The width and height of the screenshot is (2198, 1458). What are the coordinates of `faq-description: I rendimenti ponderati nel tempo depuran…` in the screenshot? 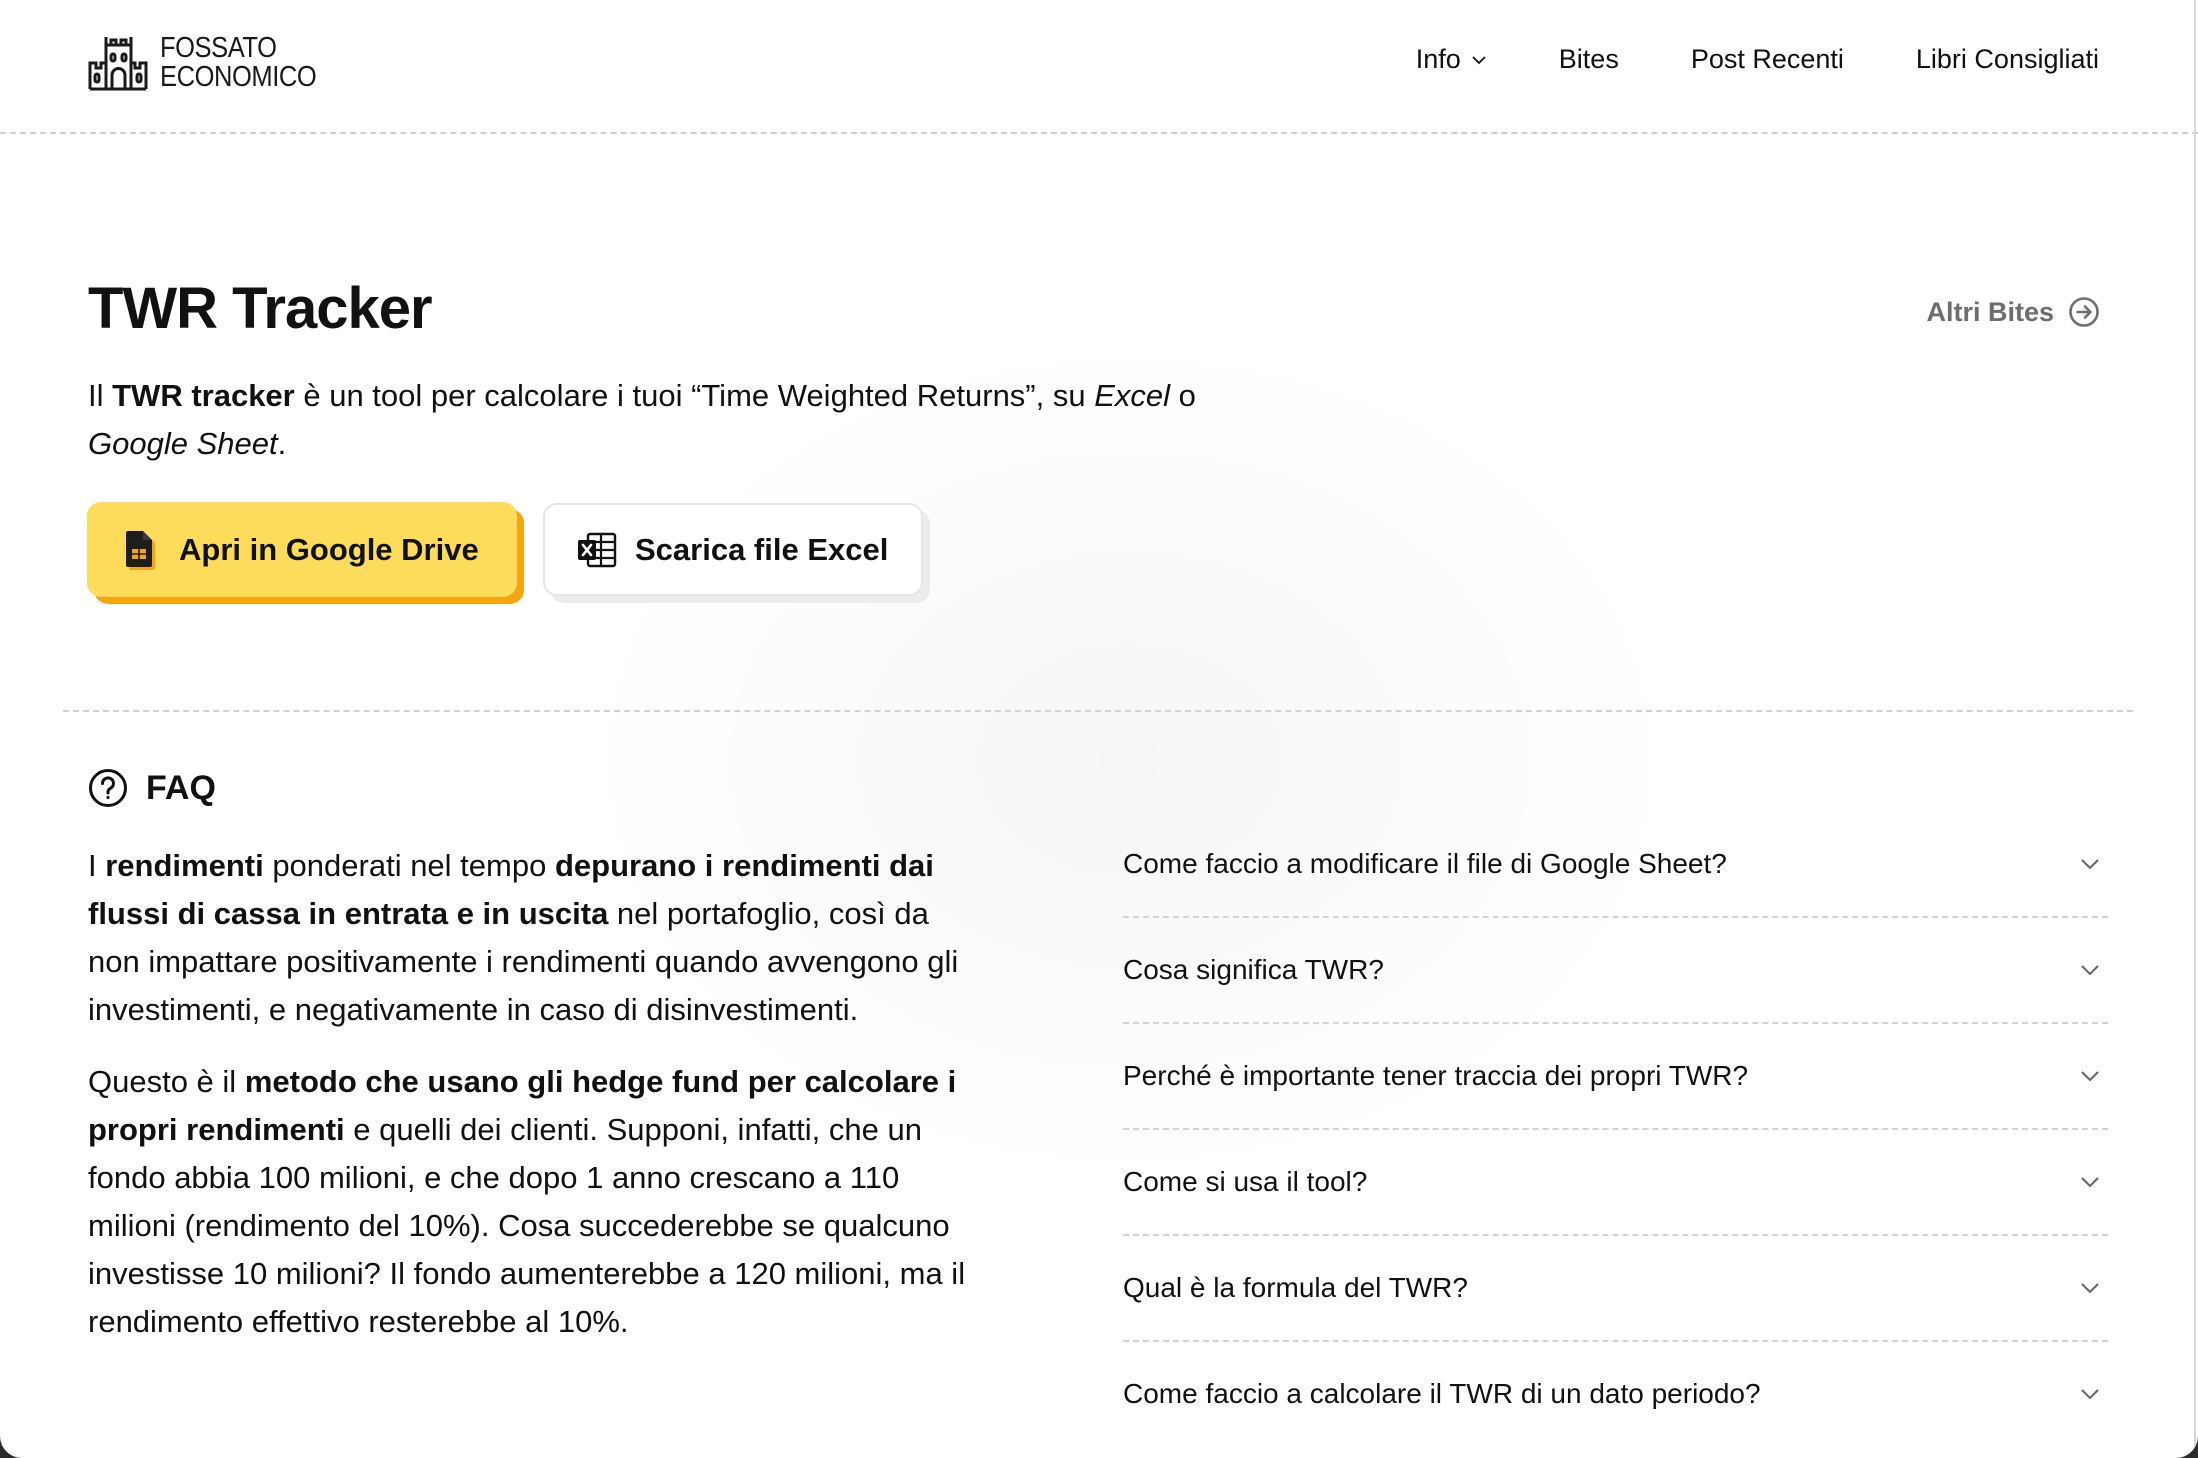 It's located at (538, 1106).